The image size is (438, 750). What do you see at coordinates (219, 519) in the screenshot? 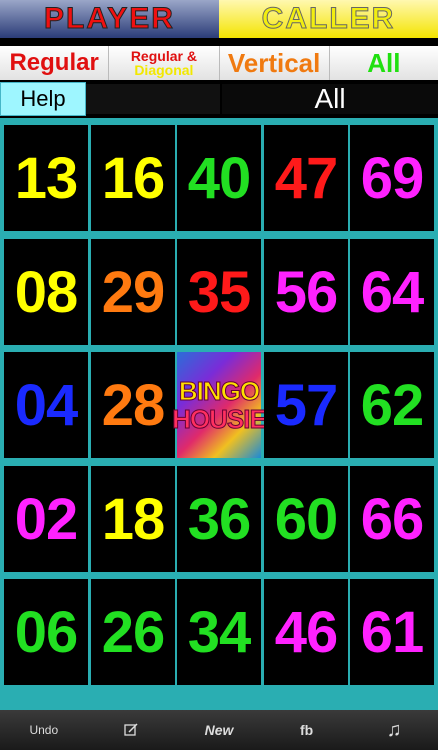
I see `bingo-cell: 36` at bounding box center [219, 519].